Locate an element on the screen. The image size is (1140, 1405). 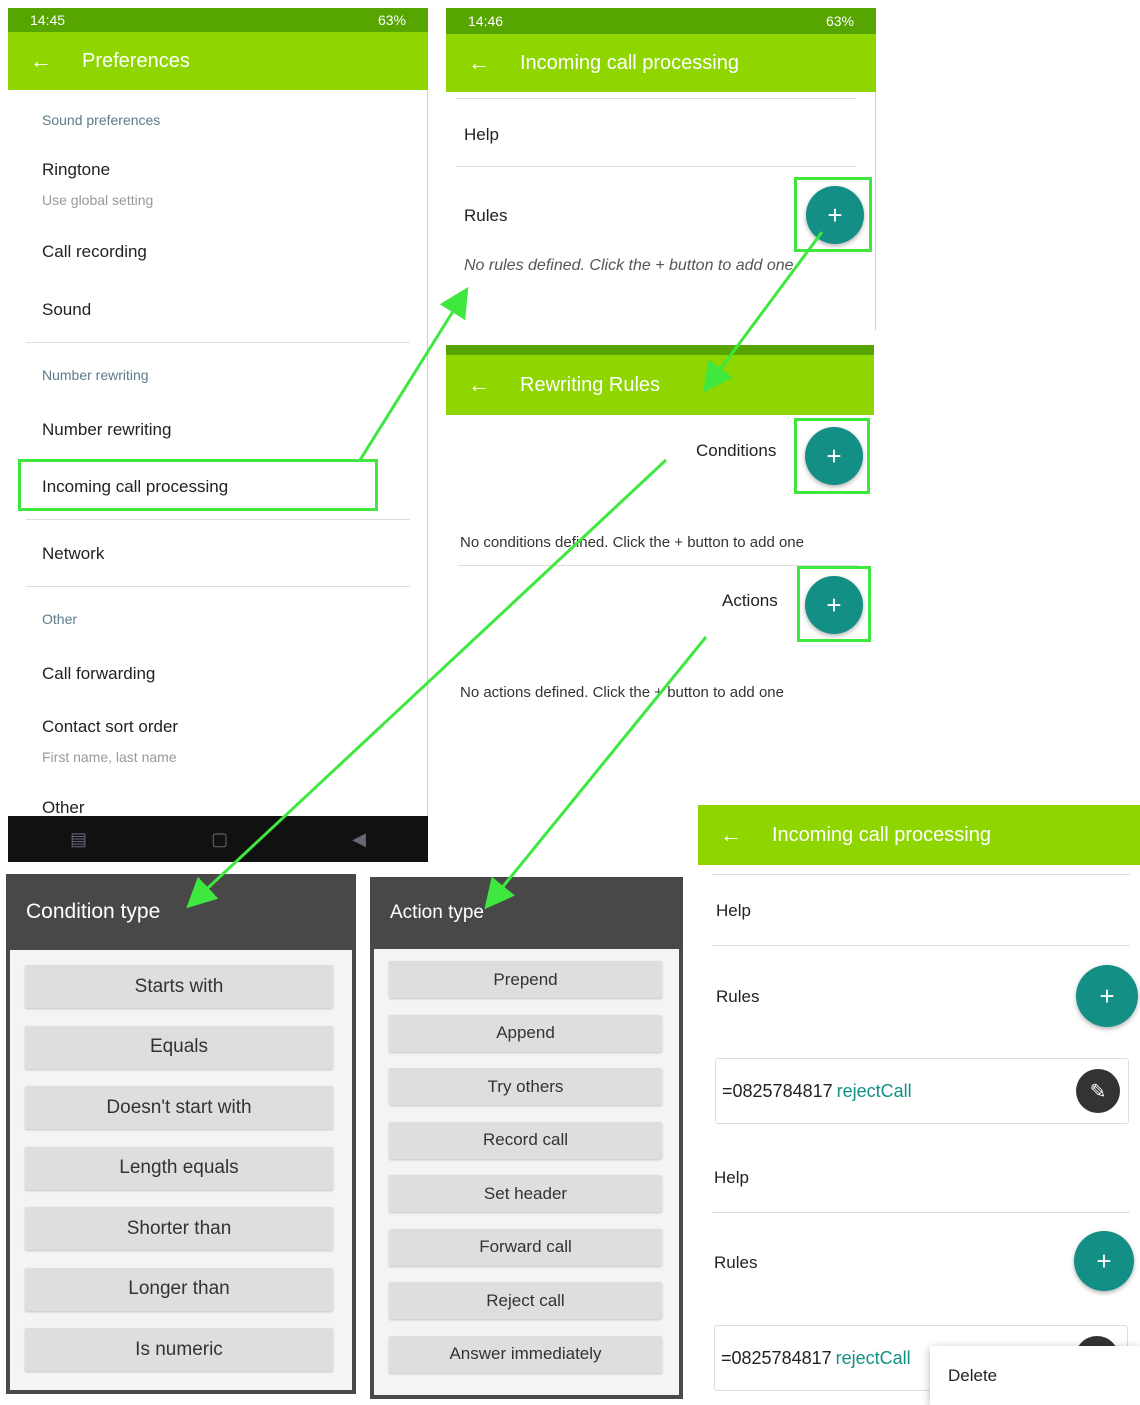
condition-option-button: Length equals is located at coordinates (179, 1168).